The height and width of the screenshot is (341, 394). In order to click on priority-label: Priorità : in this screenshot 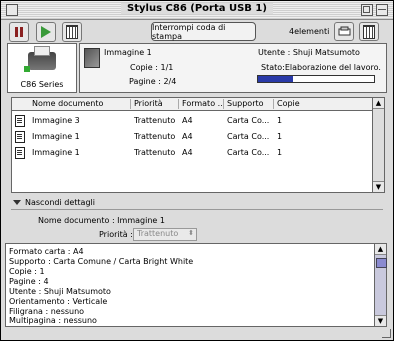, I will do `click(116, 234)`.